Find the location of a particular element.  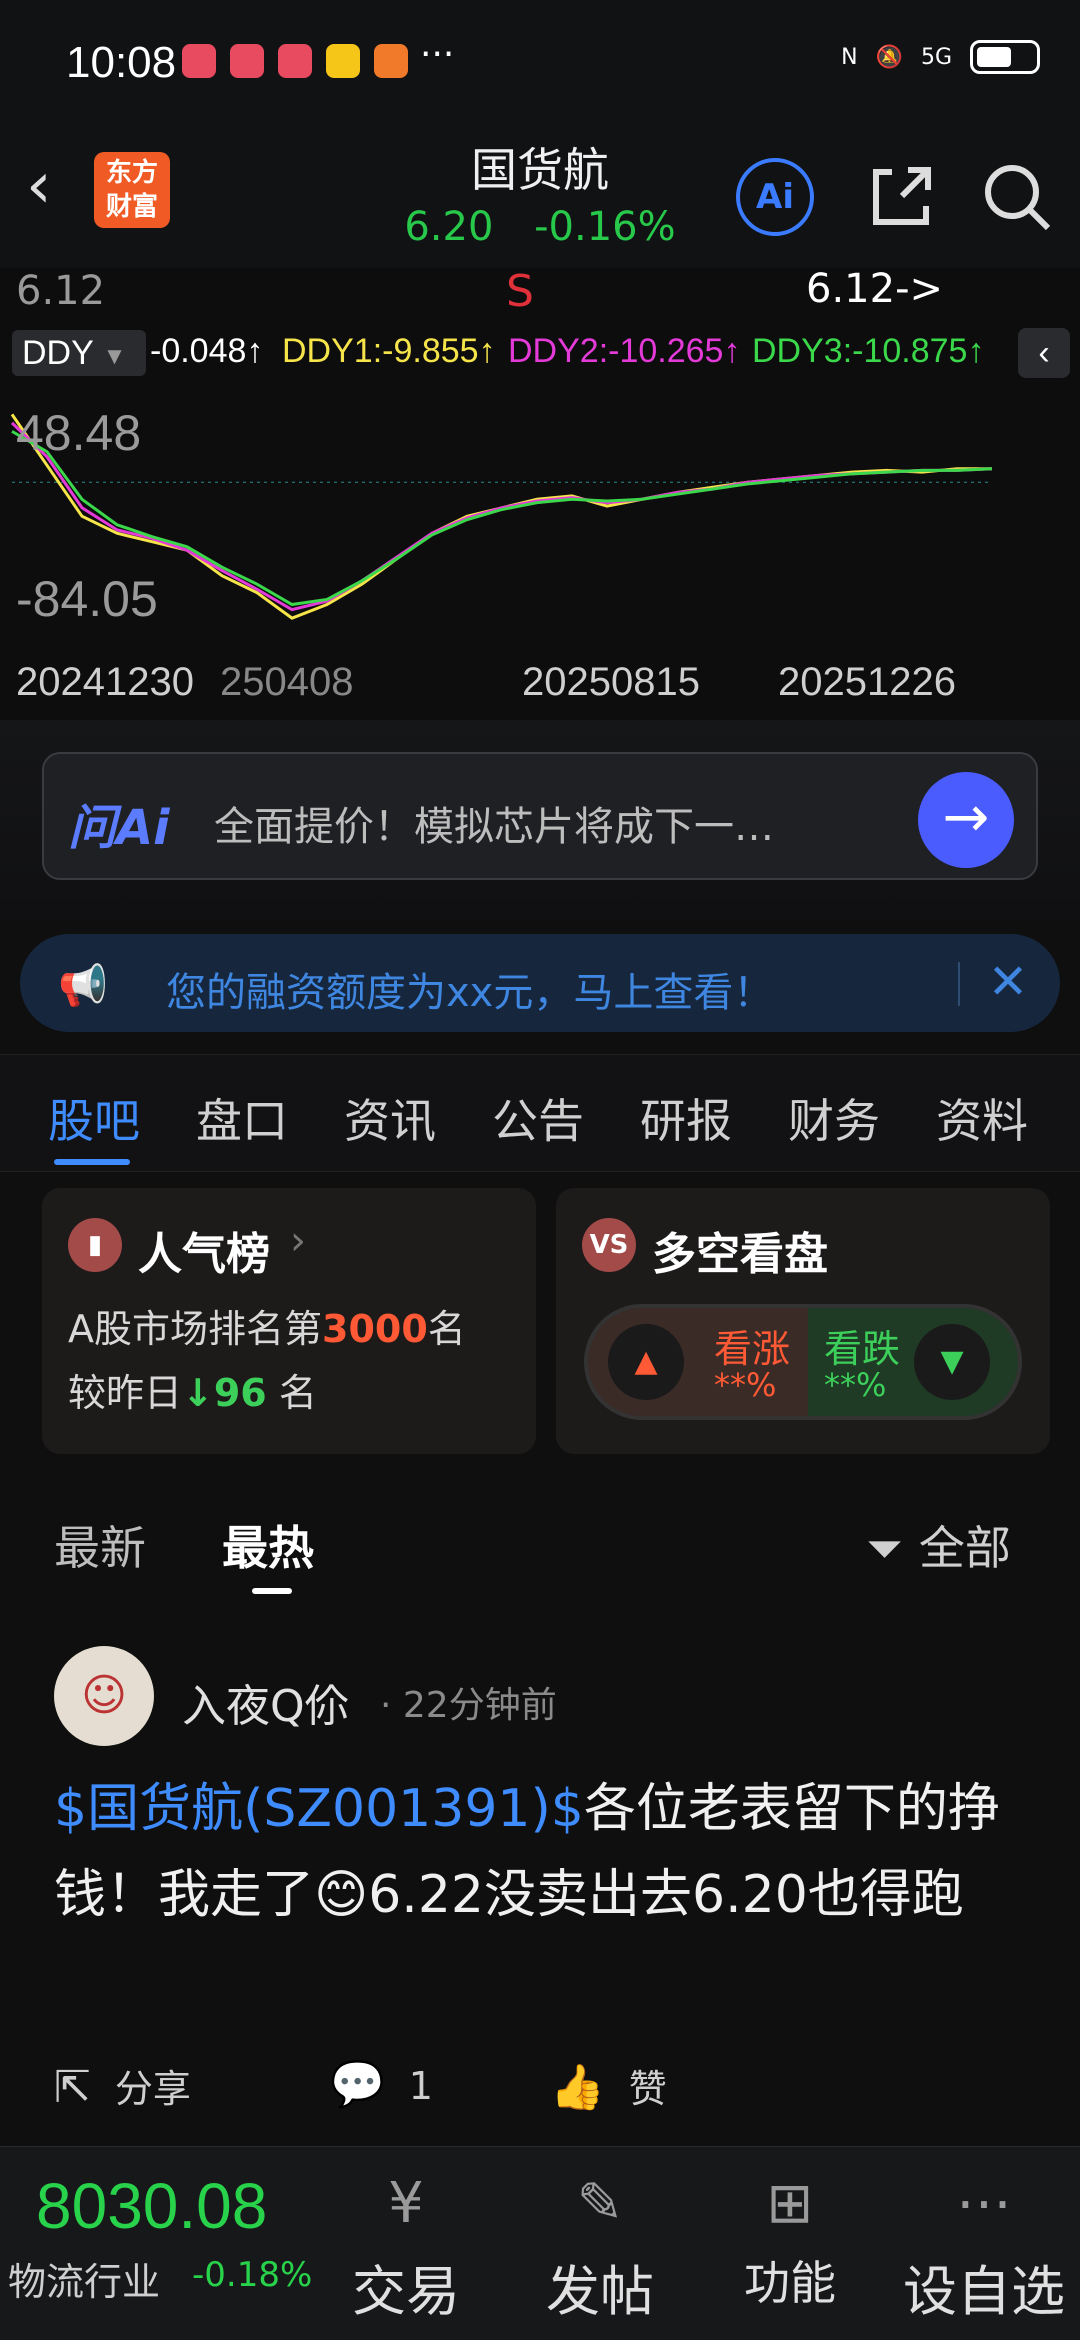

ai-assistant-button: Ai is located at coordinates (775, 197).